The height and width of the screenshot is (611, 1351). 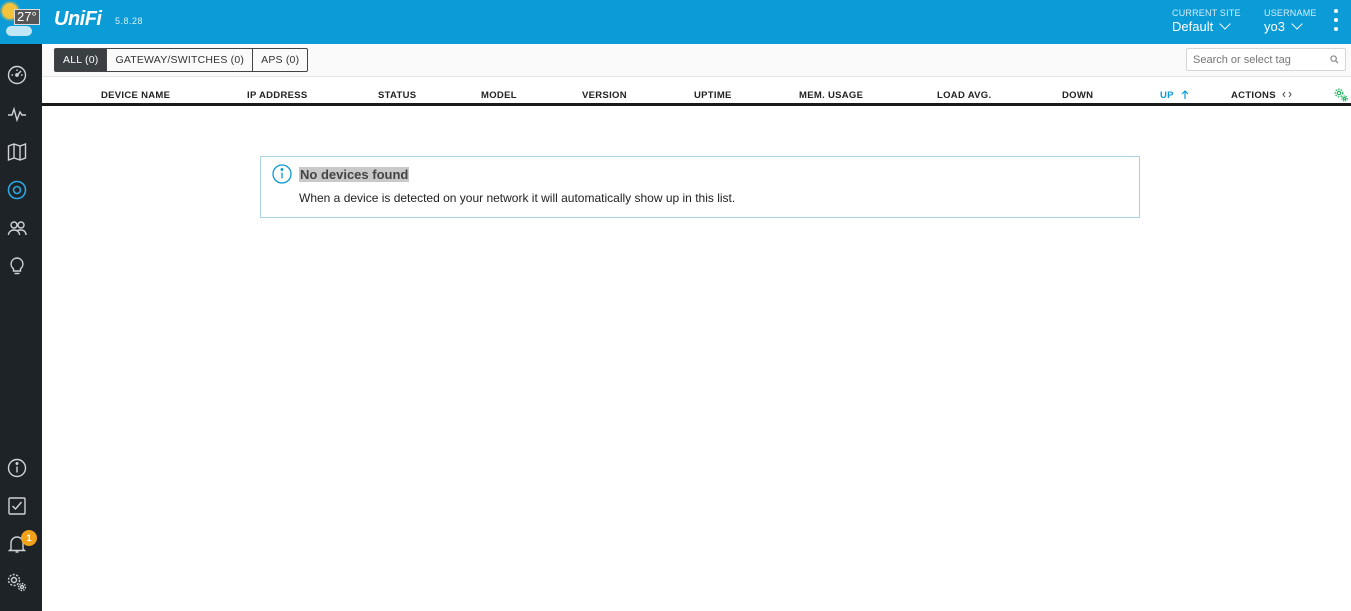 I want to click on sidebar: 1, so click(x=21, y=327).